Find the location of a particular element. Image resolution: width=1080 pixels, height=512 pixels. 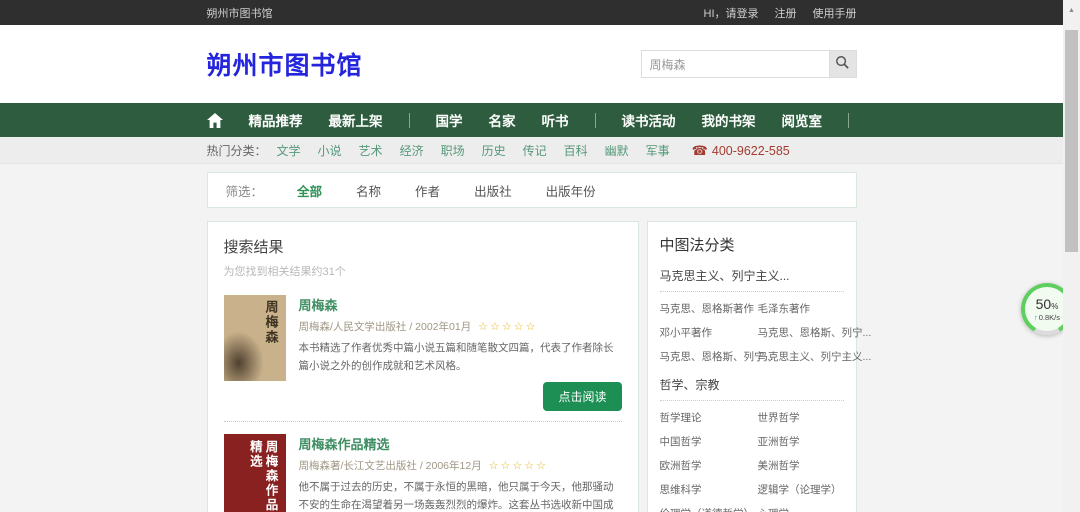

nav-item-sinology: 国学 is located at coordinates (449, 120).